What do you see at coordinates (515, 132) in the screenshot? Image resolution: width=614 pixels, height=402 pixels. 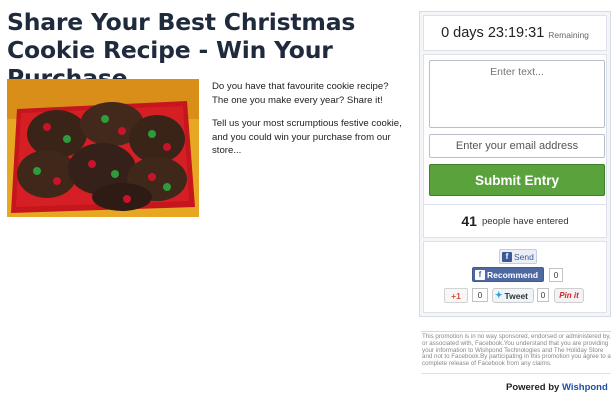 I see `entry-form: Submit Entry` at bounding box center [515, 132].